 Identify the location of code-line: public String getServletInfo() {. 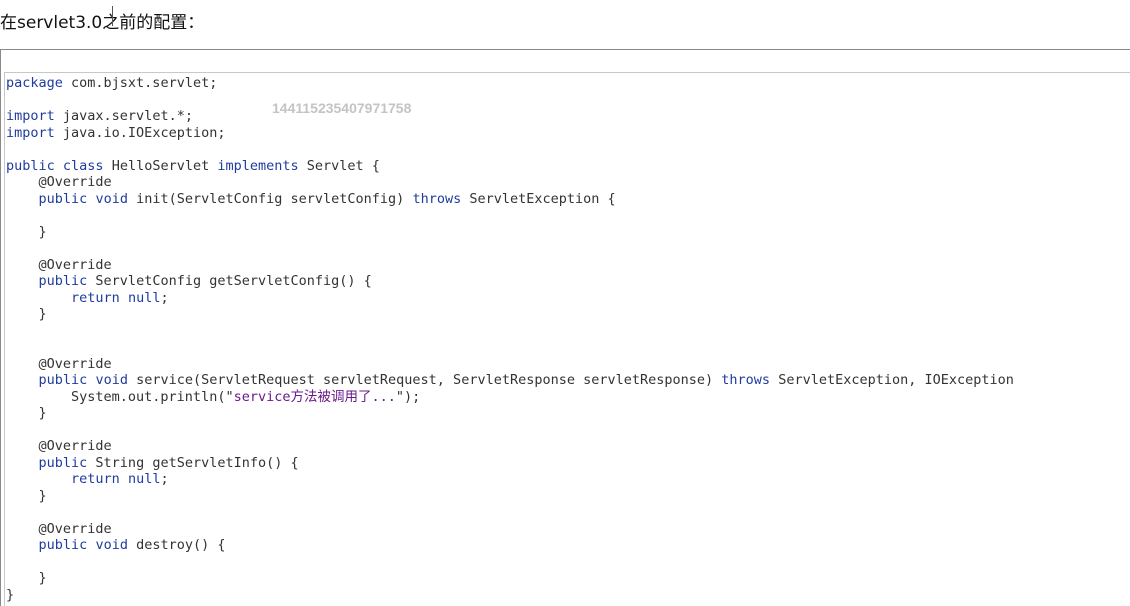
(168, 462).